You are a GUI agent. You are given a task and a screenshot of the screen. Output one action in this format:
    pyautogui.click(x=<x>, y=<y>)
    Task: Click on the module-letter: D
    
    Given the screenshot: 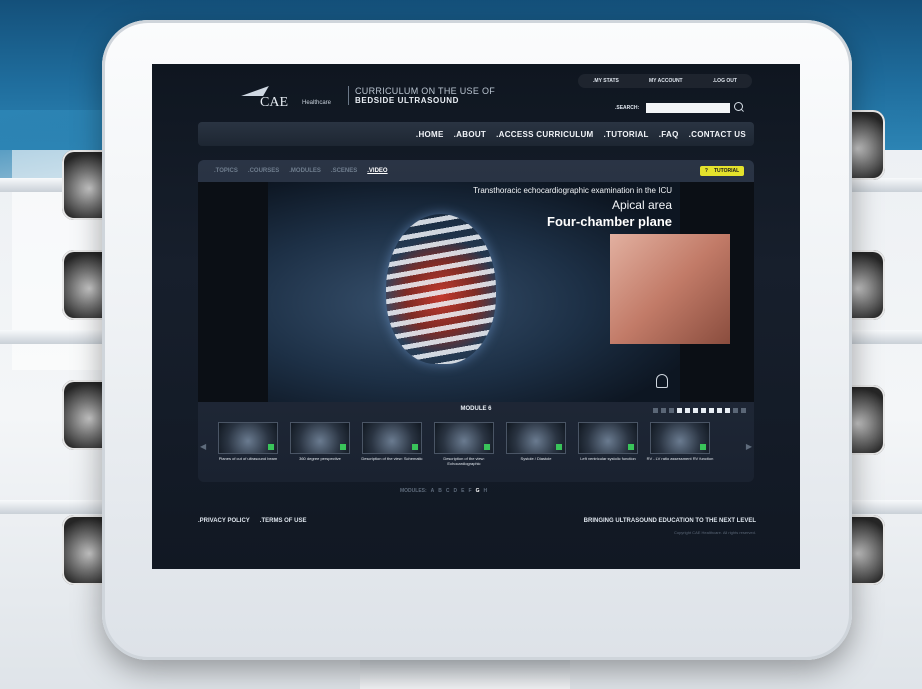 What is the action you would take?
    pyautogui.click(x=456, y=491)
    